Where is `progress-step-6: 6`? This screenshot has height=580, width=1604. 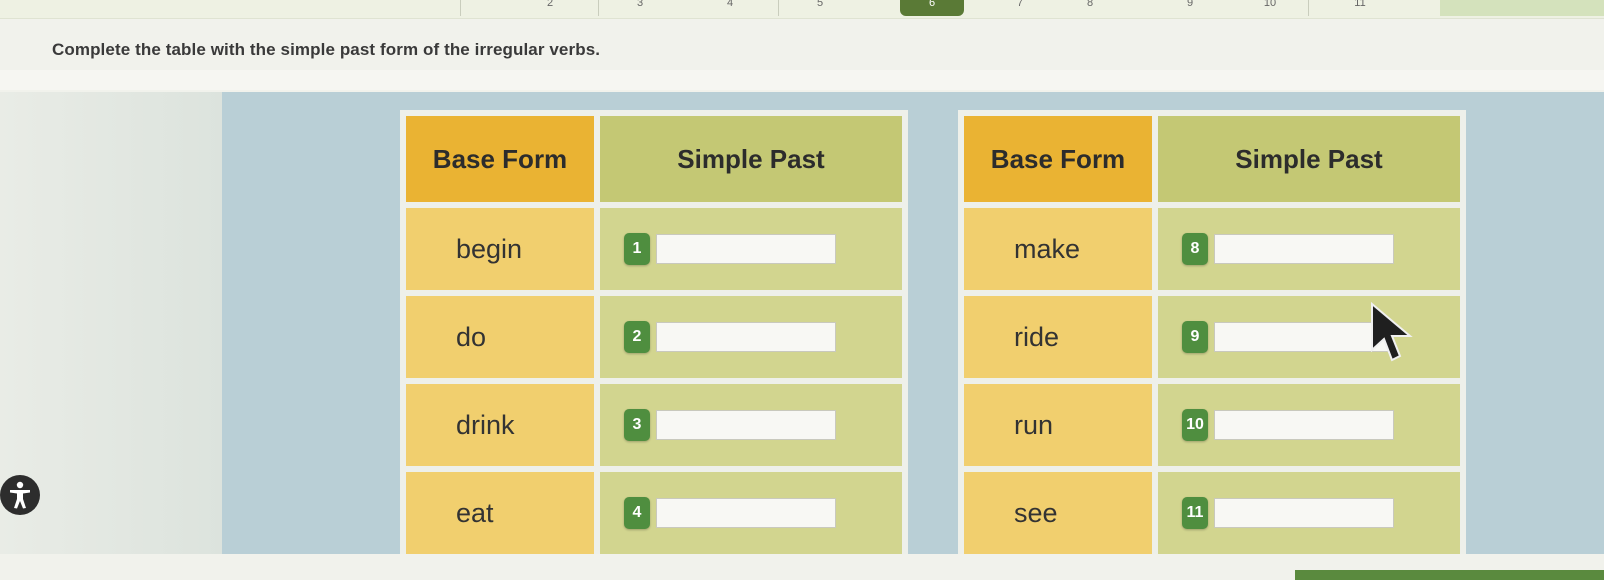
progress-step-6: 6 is located at coordinates (932, 8).